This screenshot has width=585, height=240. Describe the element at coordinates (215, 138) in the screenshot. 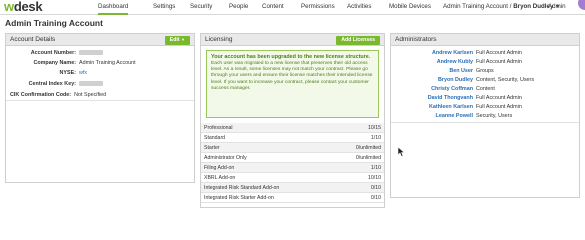

I see `license-name: Standard` at that location.